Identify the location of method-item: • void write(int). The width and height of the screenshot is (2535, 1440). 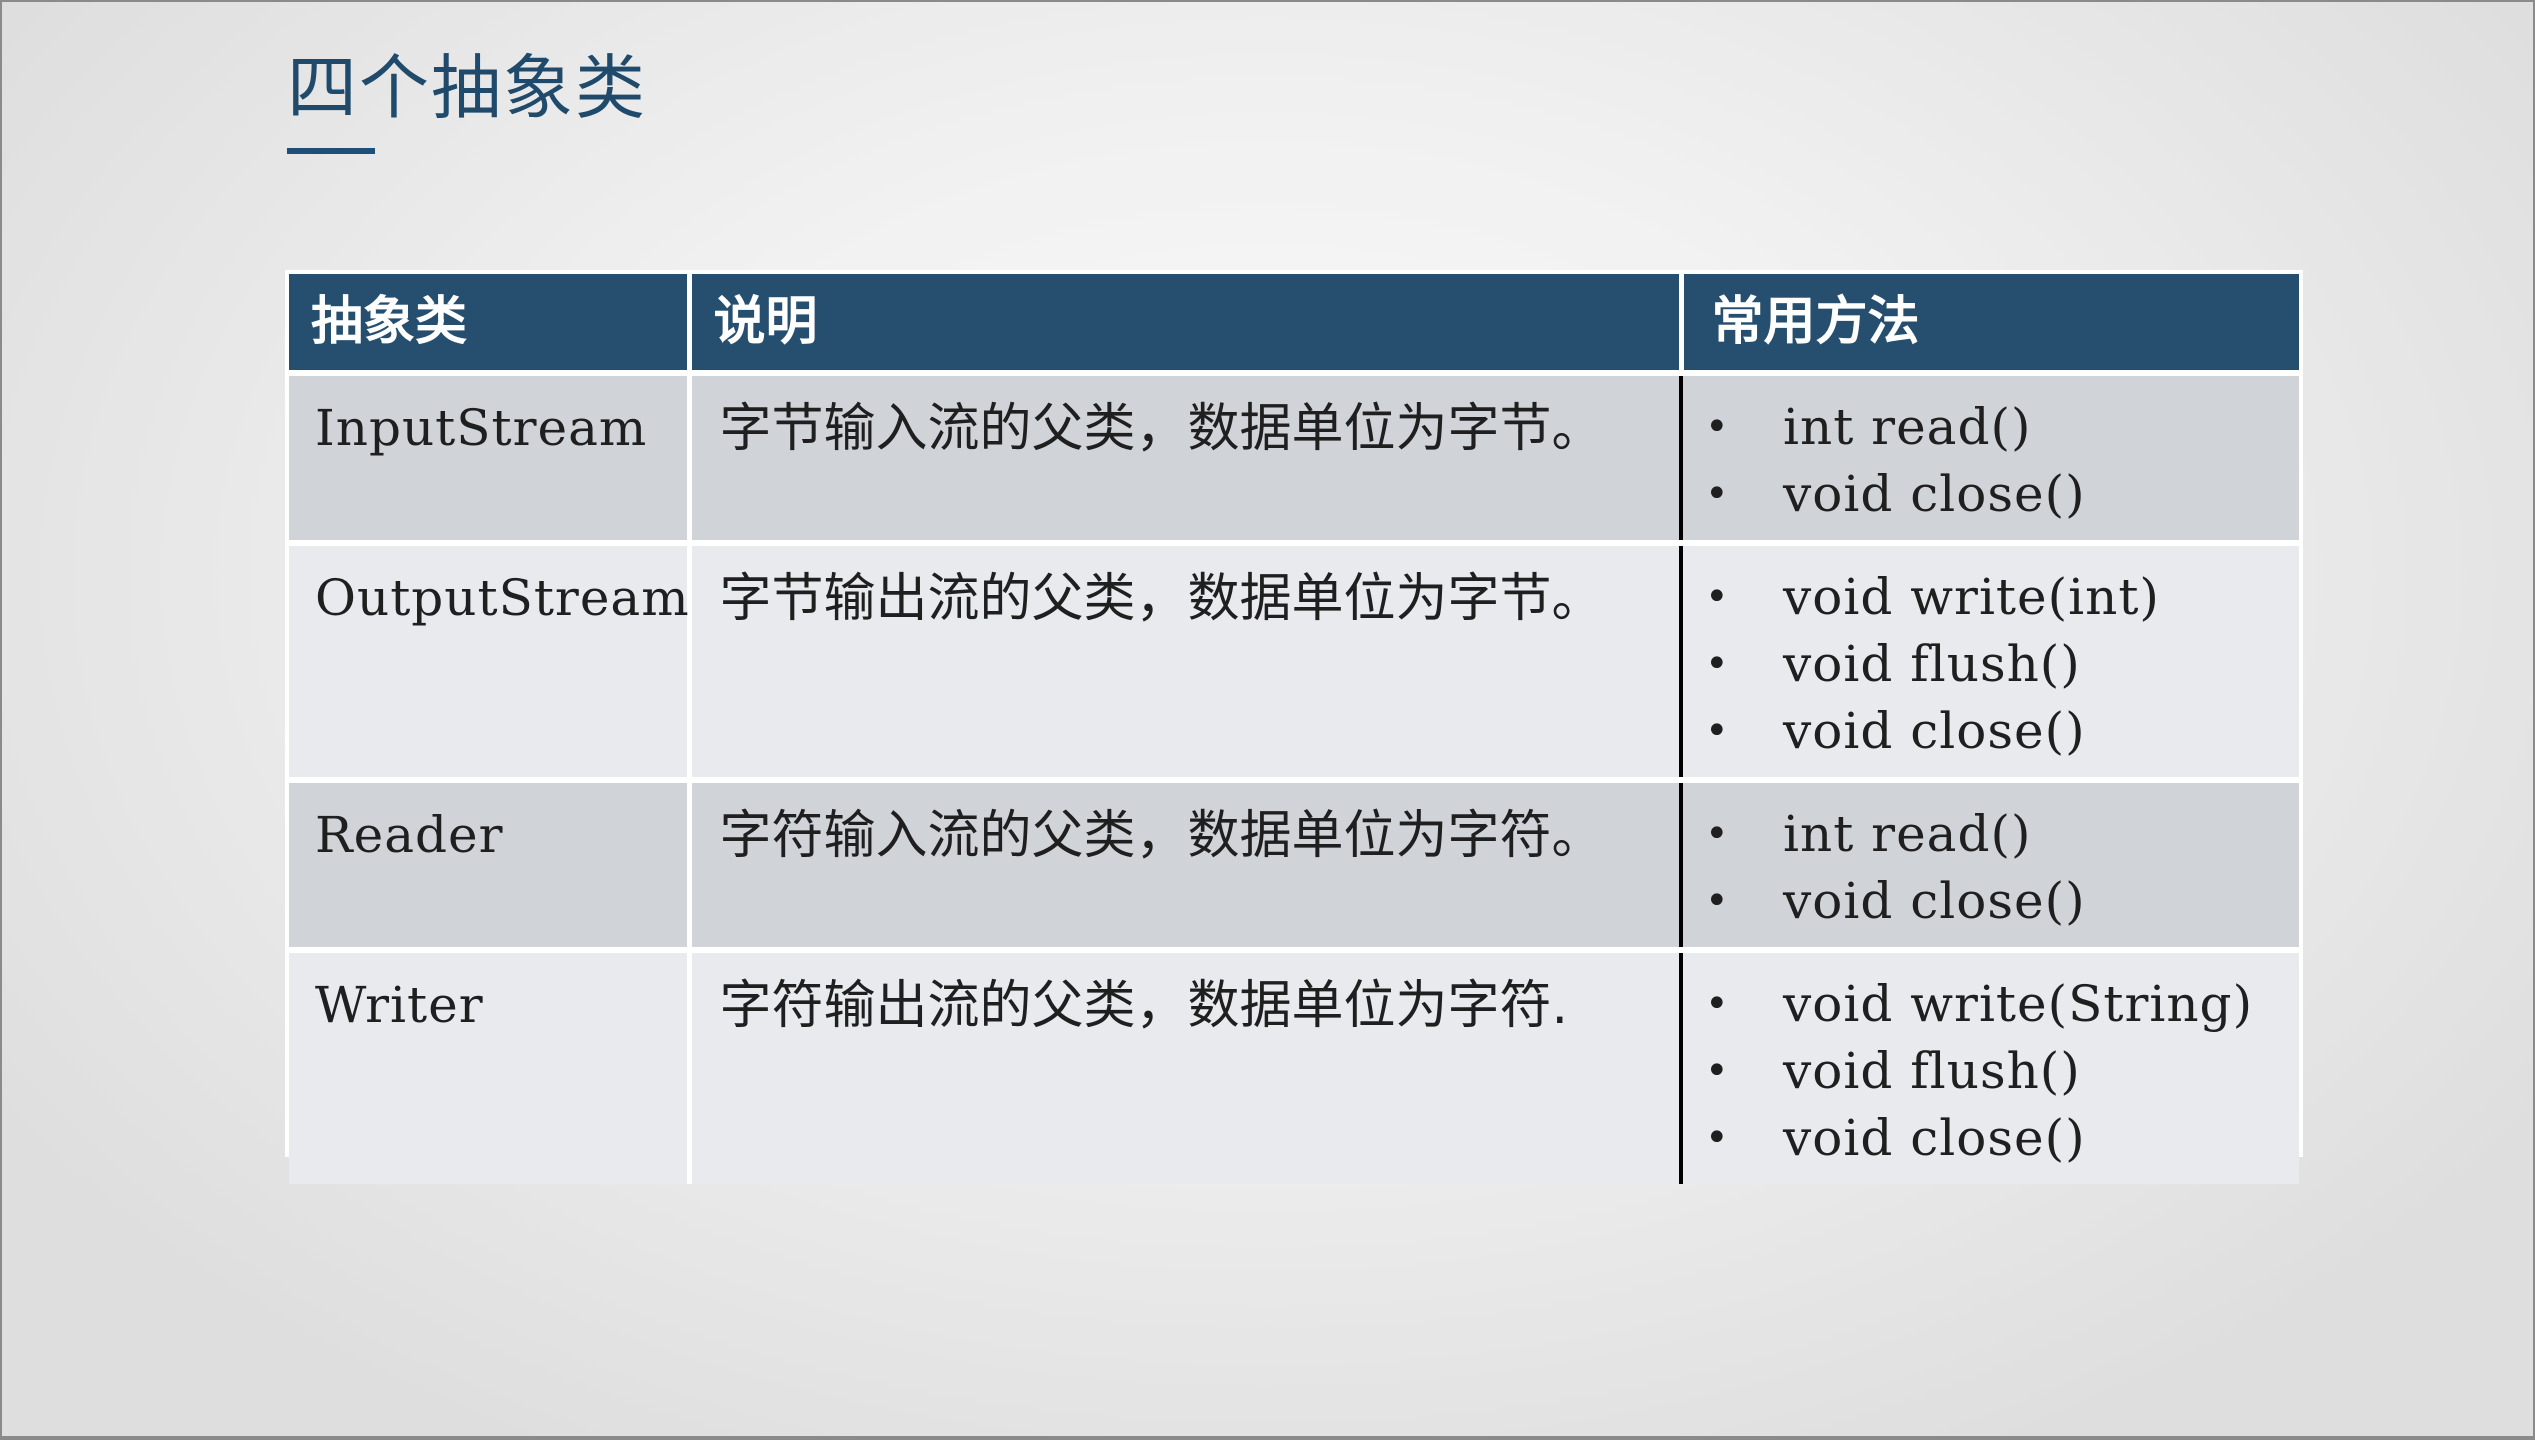
(1991, 597).